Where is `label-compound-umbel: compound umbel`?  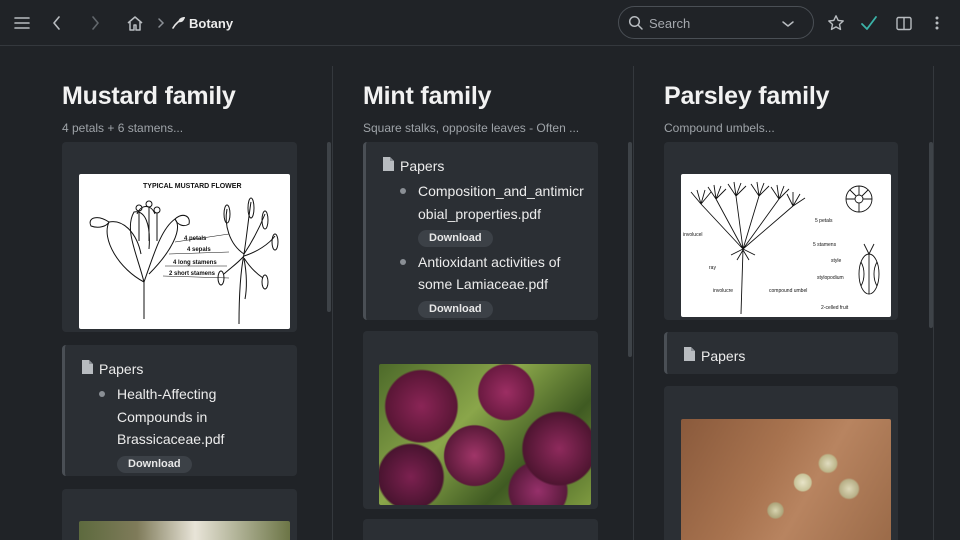
label-compound-umbel: compound umbel is located at coordinates (788, 291).